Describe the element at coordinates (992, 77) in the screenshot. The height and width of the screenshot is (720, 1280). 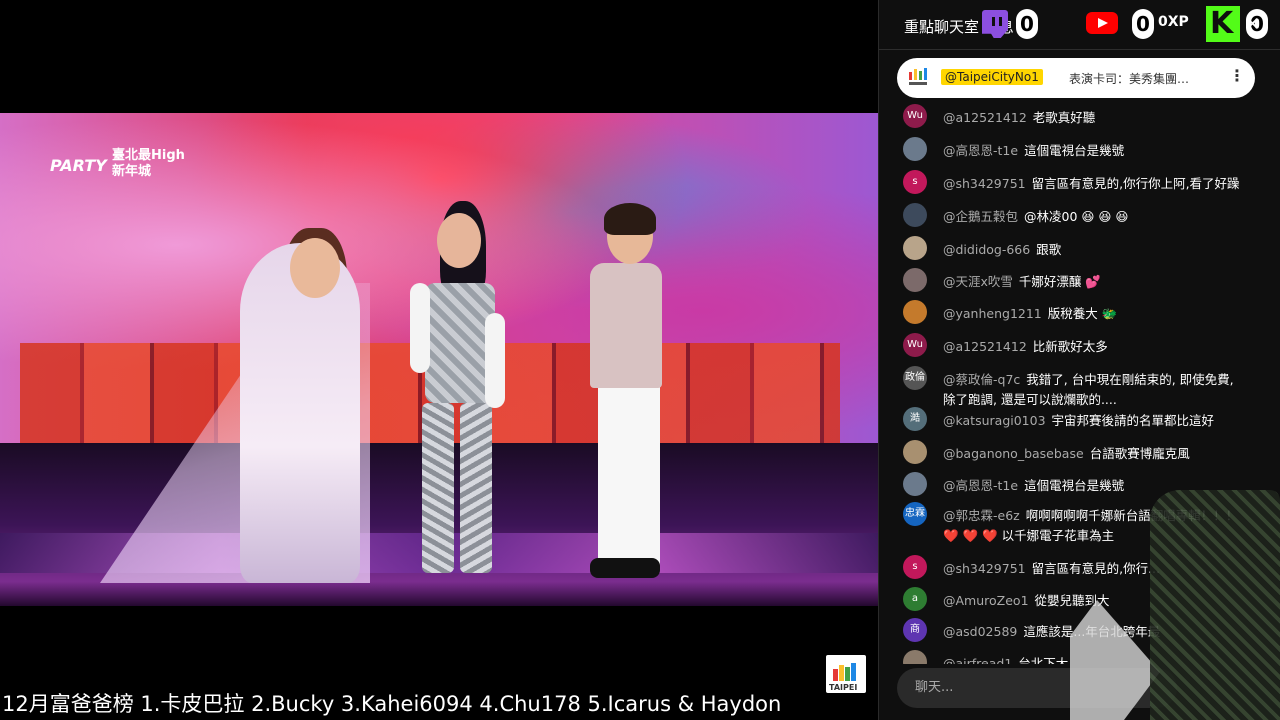
I see `pinned-user: @TaipeiCityNo1` at that location.